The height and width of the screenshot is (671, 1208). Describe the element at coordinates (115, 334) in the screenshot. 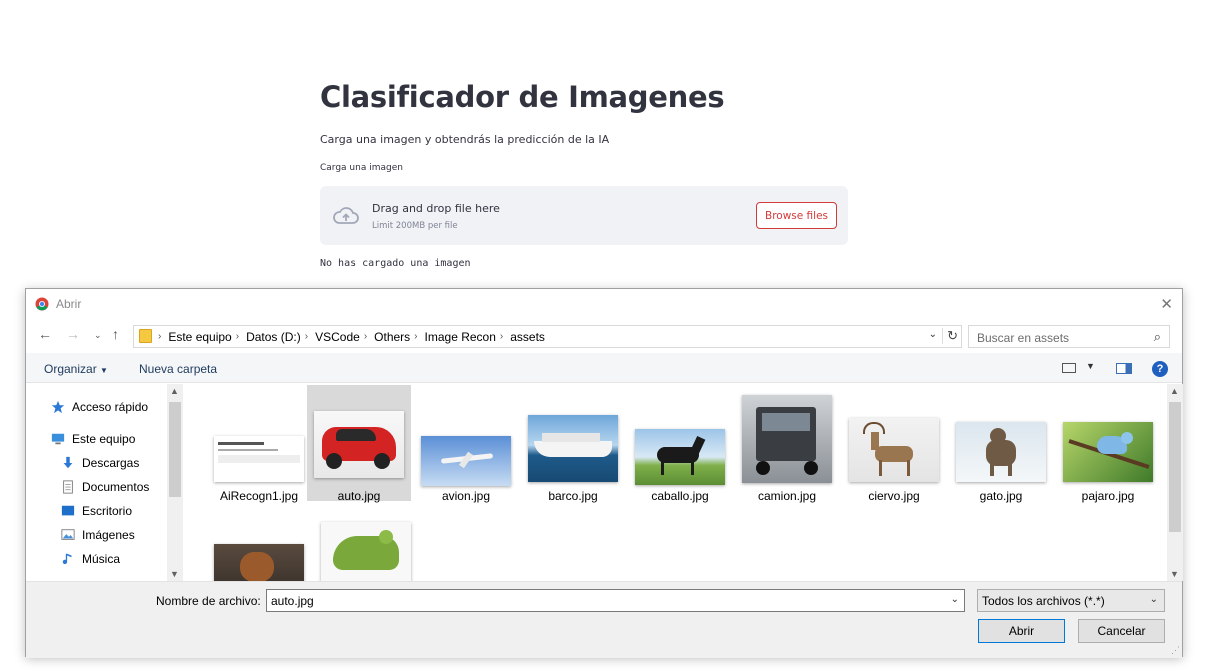

I see `up-arrow-icon: ↑` at that location.